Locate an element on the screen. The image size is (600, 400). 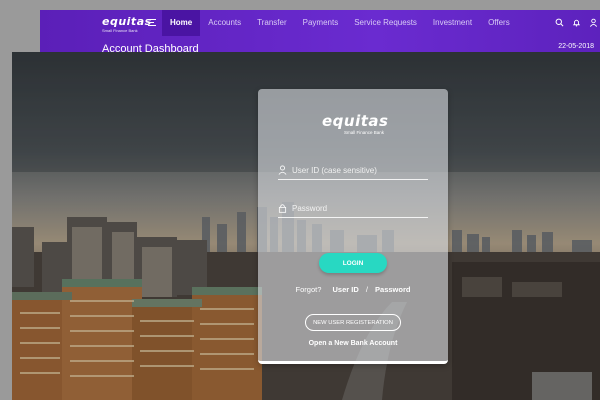
bank-logo-text: equitas is located at coordinates (355, 121).